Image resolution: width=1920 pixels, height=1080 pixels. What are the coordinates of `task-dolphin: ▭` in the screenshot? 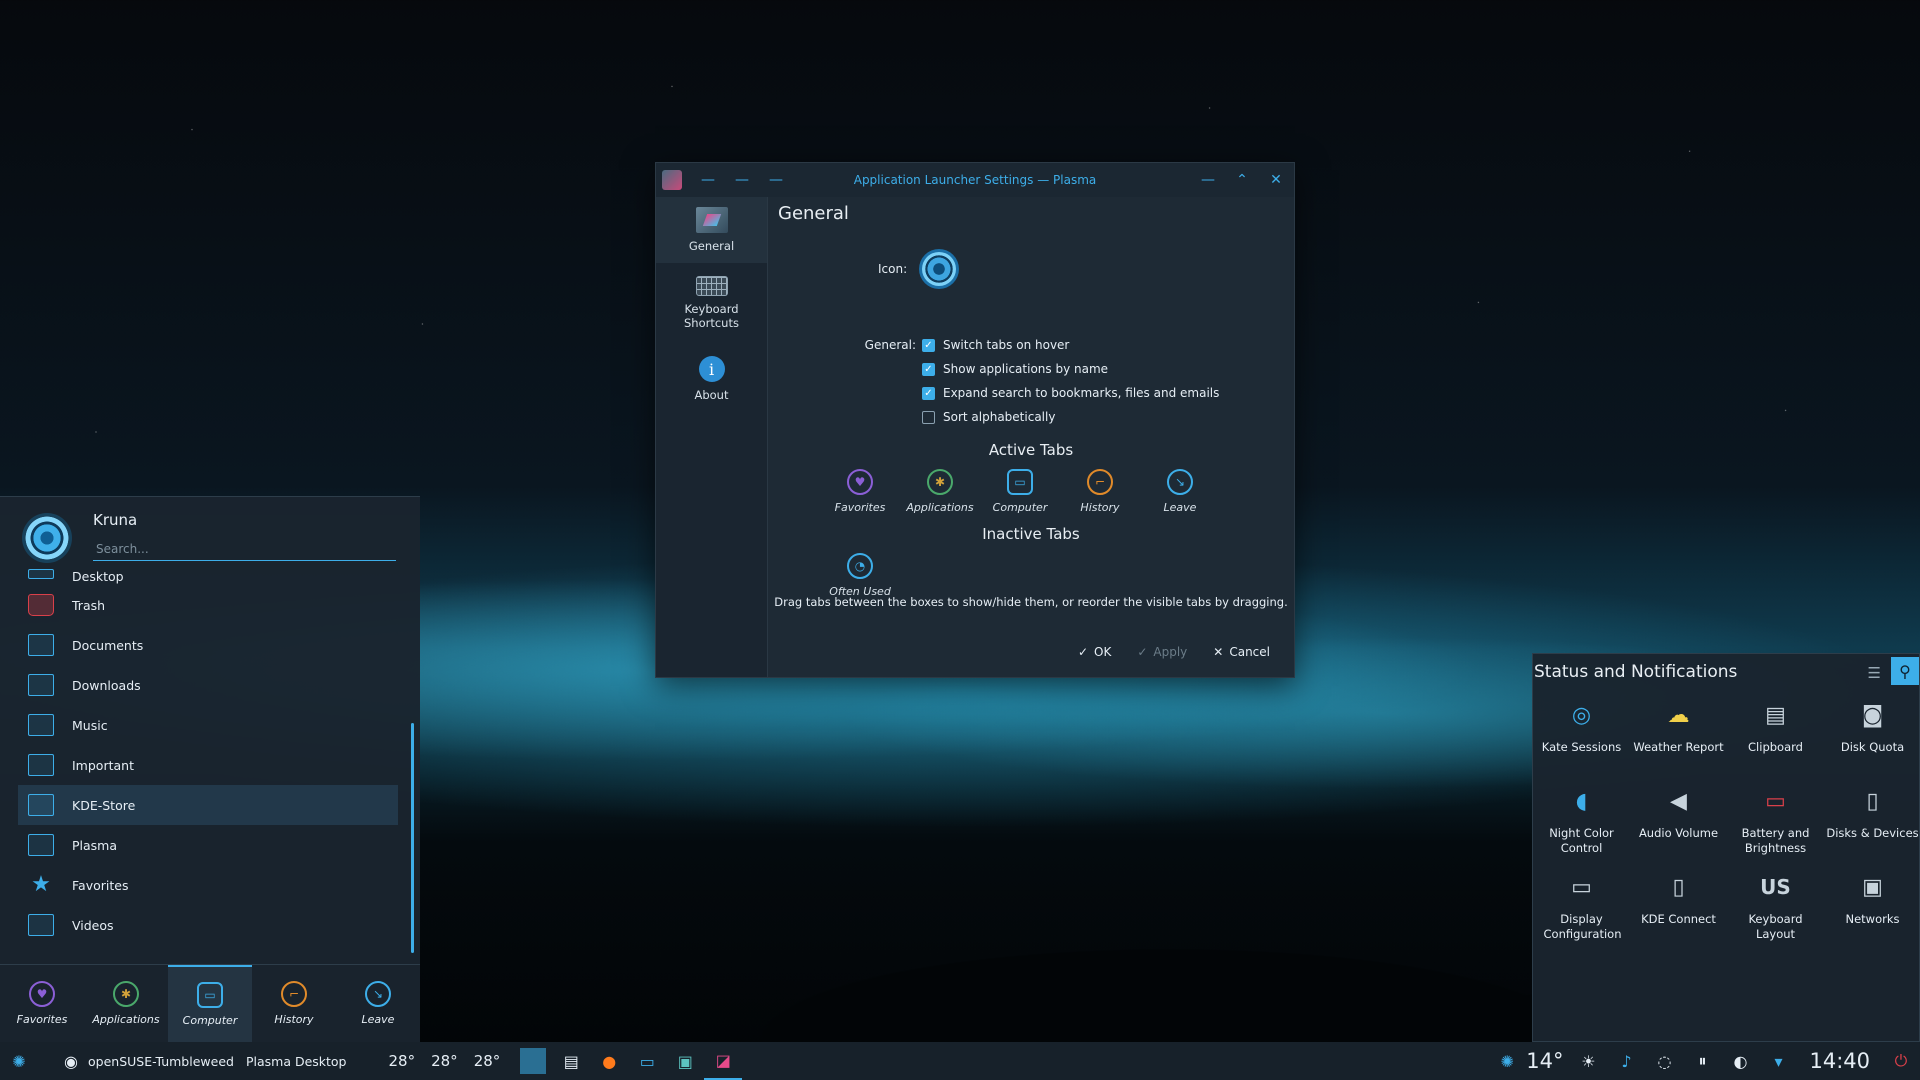 It's located at (647, 1061).